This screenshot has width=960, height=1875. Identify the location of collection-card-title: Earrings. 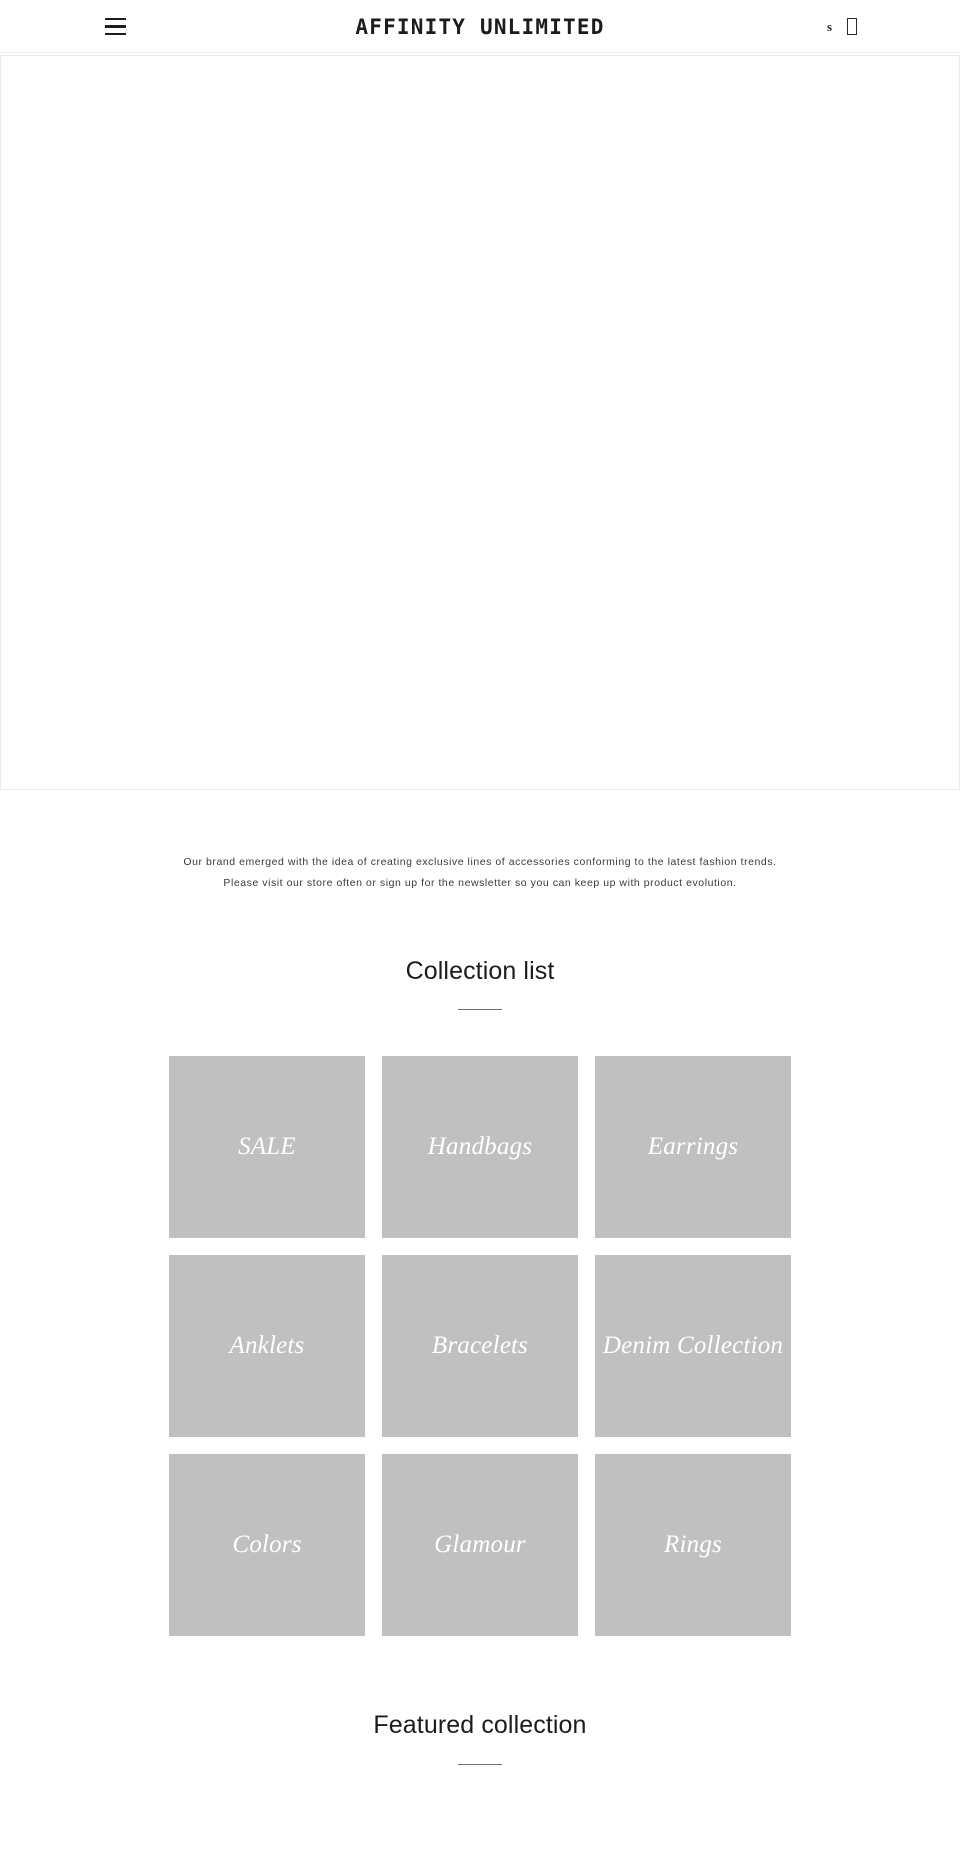
(693, 1146).